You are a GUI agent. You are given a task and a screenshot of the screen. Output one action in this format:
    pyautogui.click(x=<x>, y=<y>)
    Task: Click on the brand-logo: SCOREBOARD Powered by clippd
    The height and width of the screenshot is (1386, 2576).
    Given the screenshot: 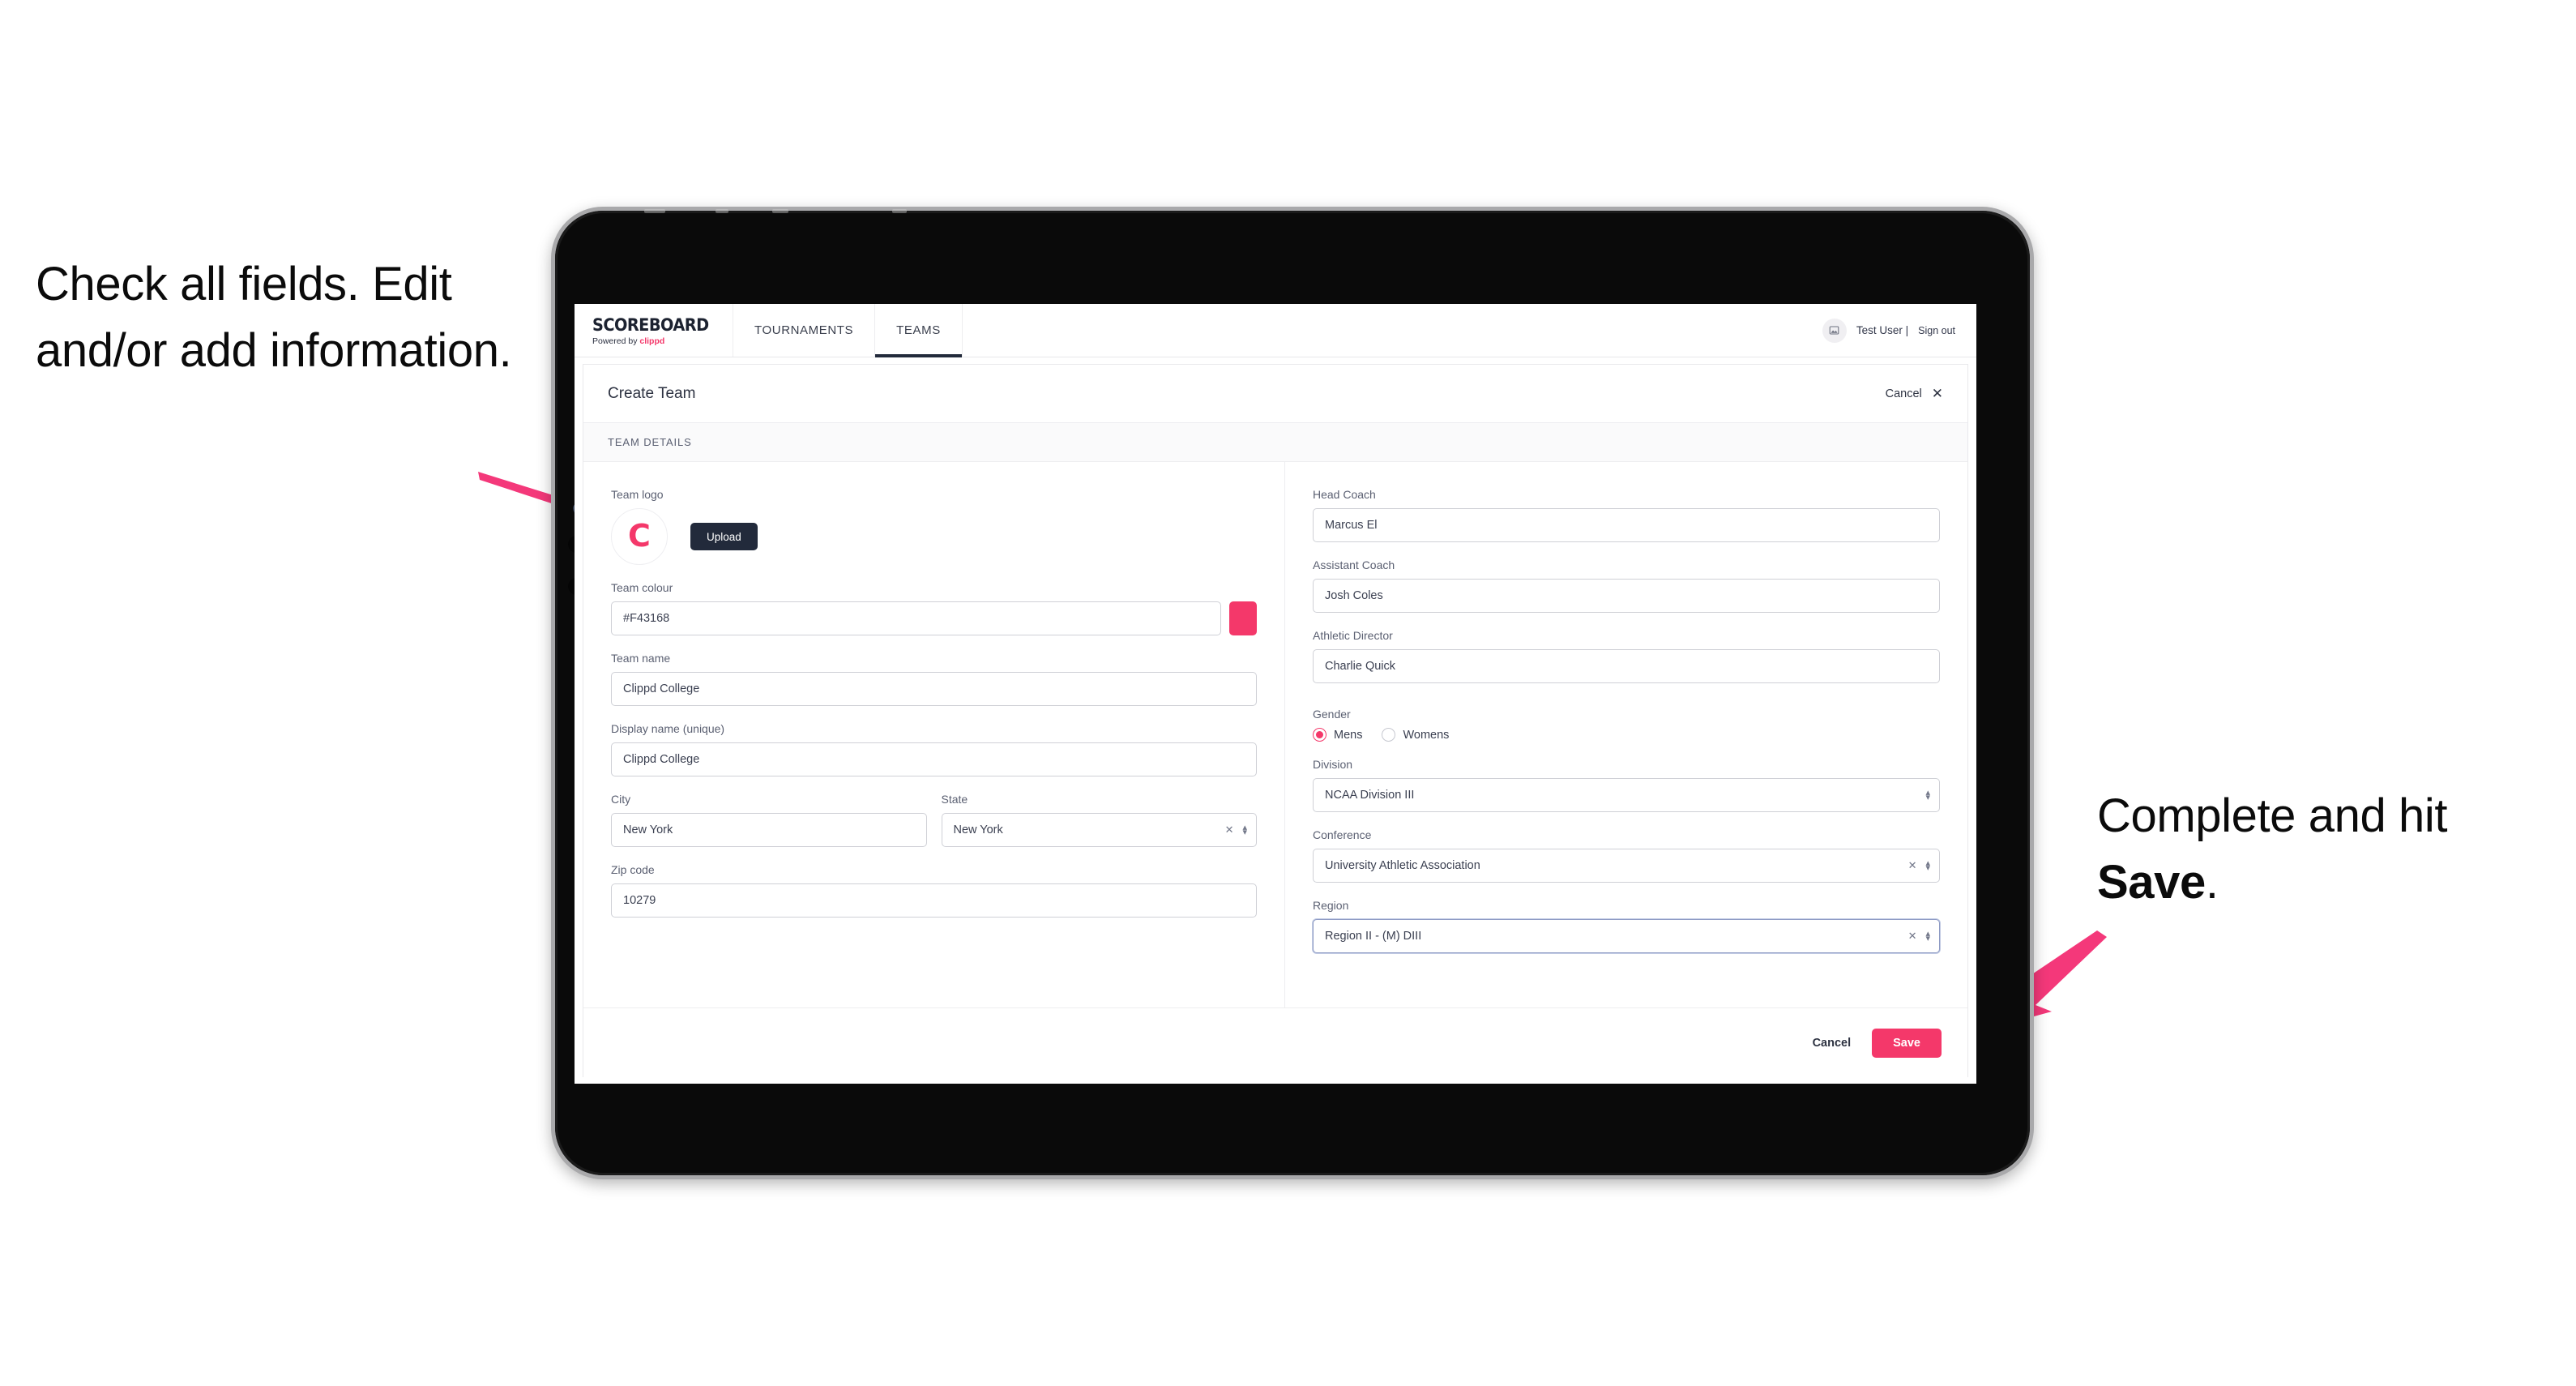 What is the action you would take?
    pyautogui.click(x=654, y=330)
    